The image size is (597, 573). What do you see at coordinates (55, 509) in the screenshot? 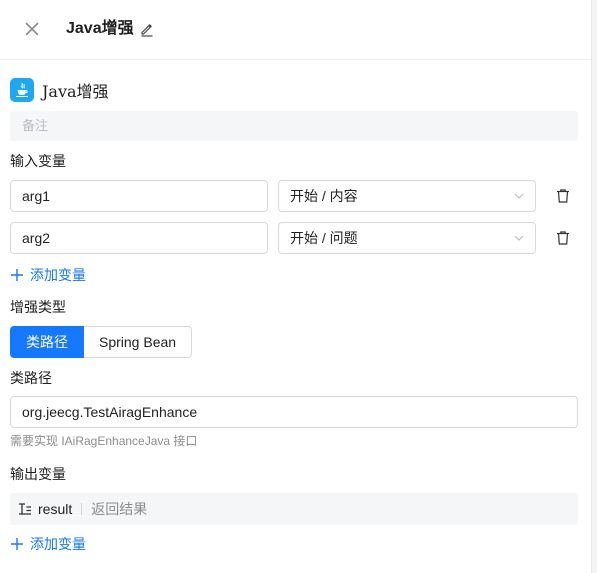
I see `output-variable-name: result` at bounding box center [55, 509].